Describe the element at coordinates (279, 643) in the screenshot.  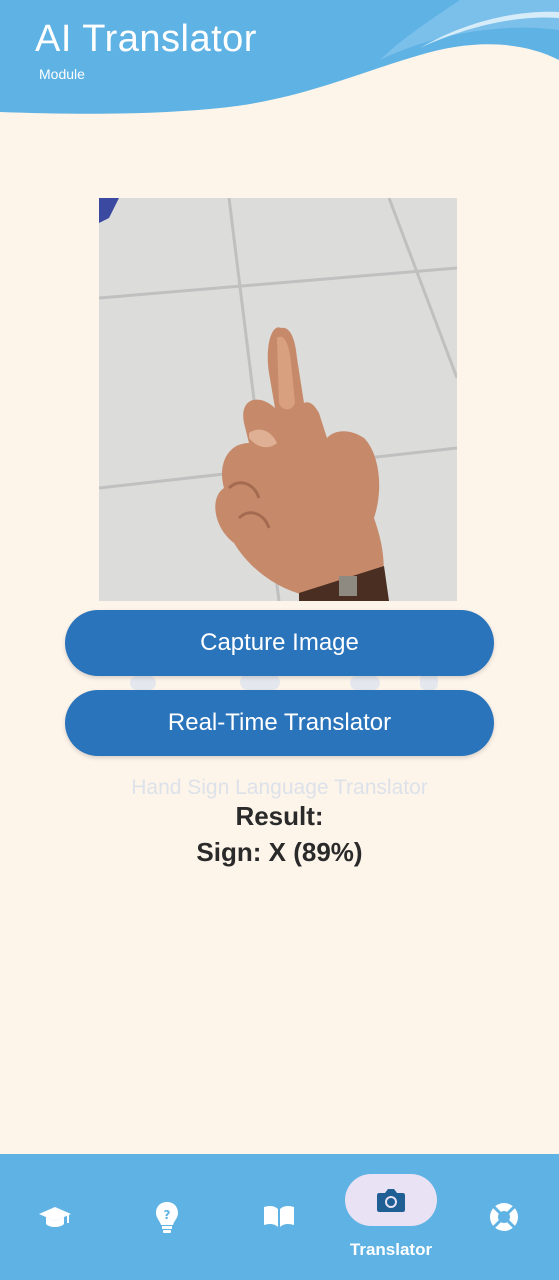
I see `capture-image-button: Capture Image` at that location.